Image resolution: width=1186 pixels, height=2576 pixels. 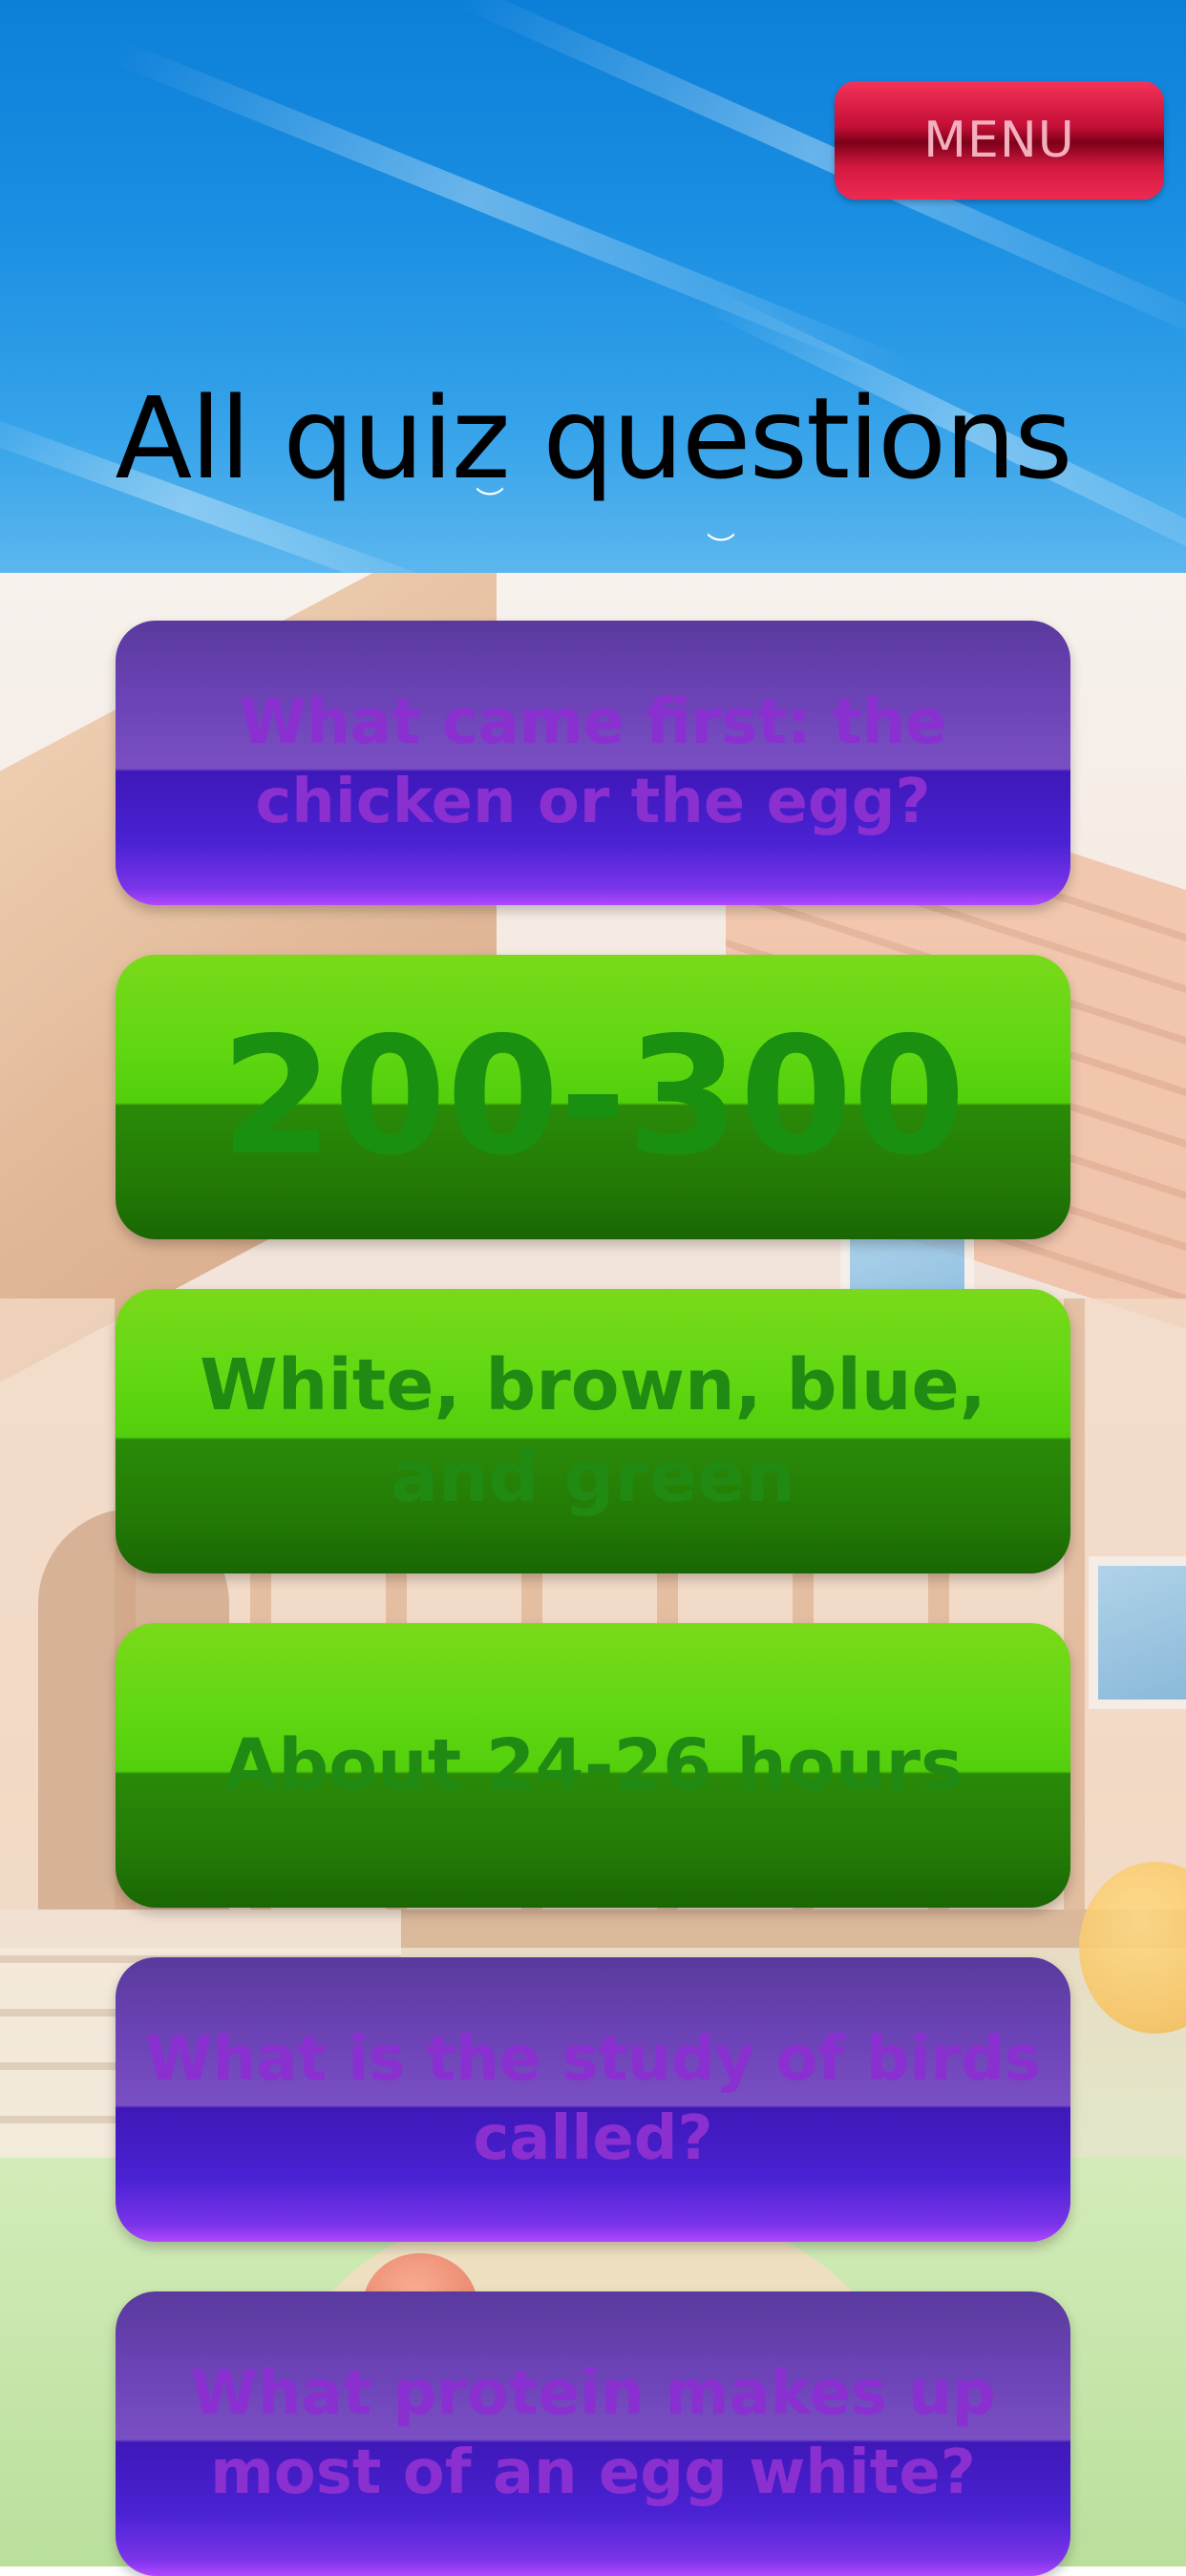 I want to click on quiz-item-text: What came first: the chicken or the egg?, so click(x=593, y=761).